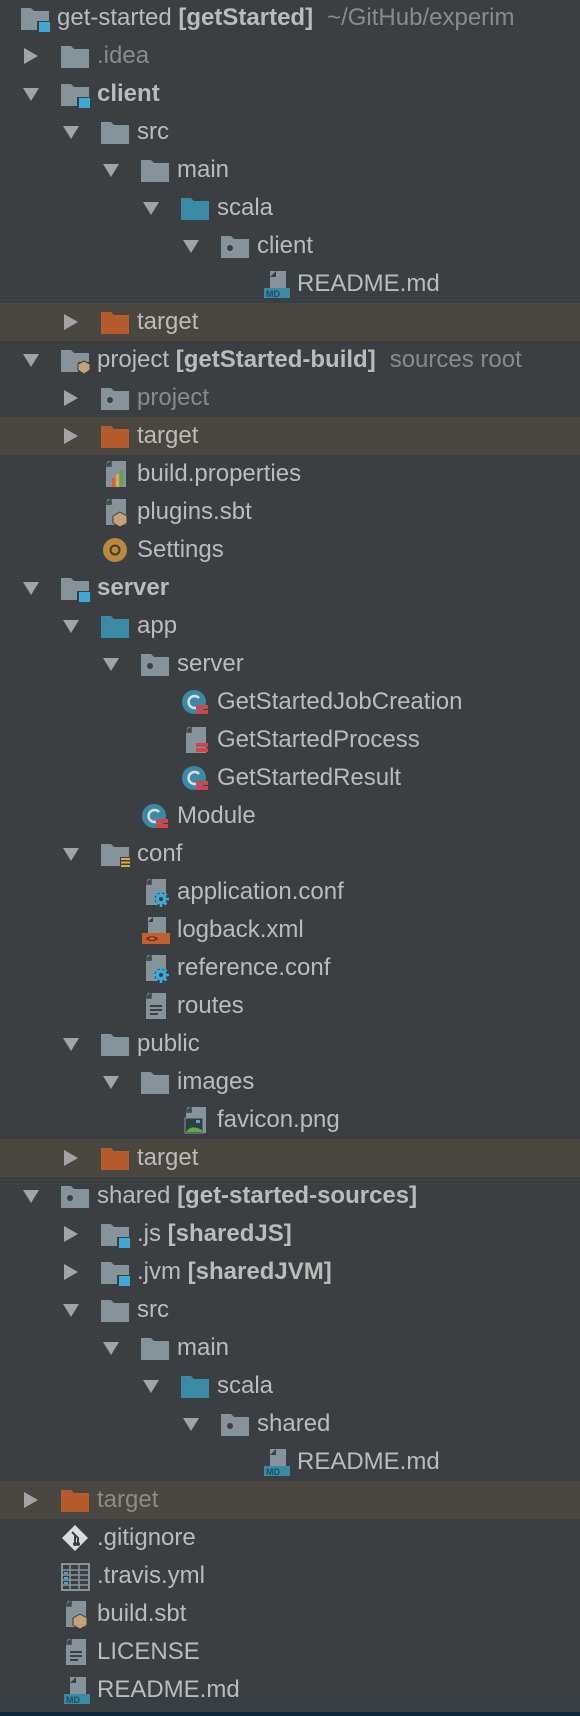 This screenshot has height=1716, width=580. What do you see at coordinates (318, 740) in the screenshot?
I see `tree-row-label: GetStartedProcess` at bounding box center [318, 740].